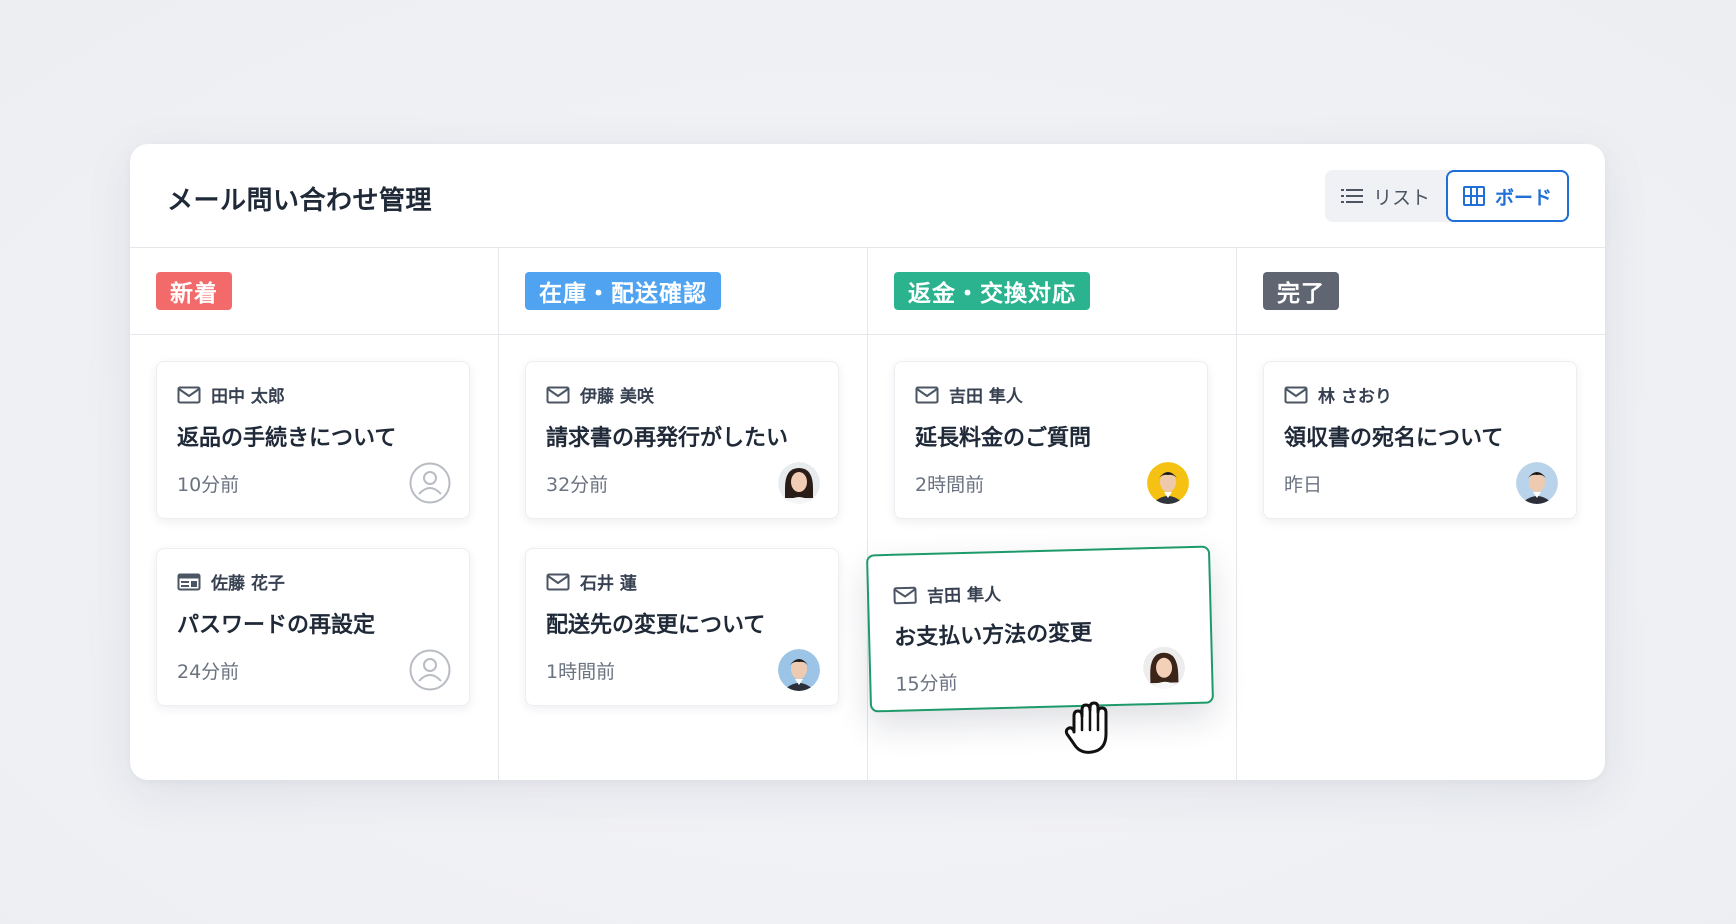  I want to click on column-header: 完了, so click(1421, 291).